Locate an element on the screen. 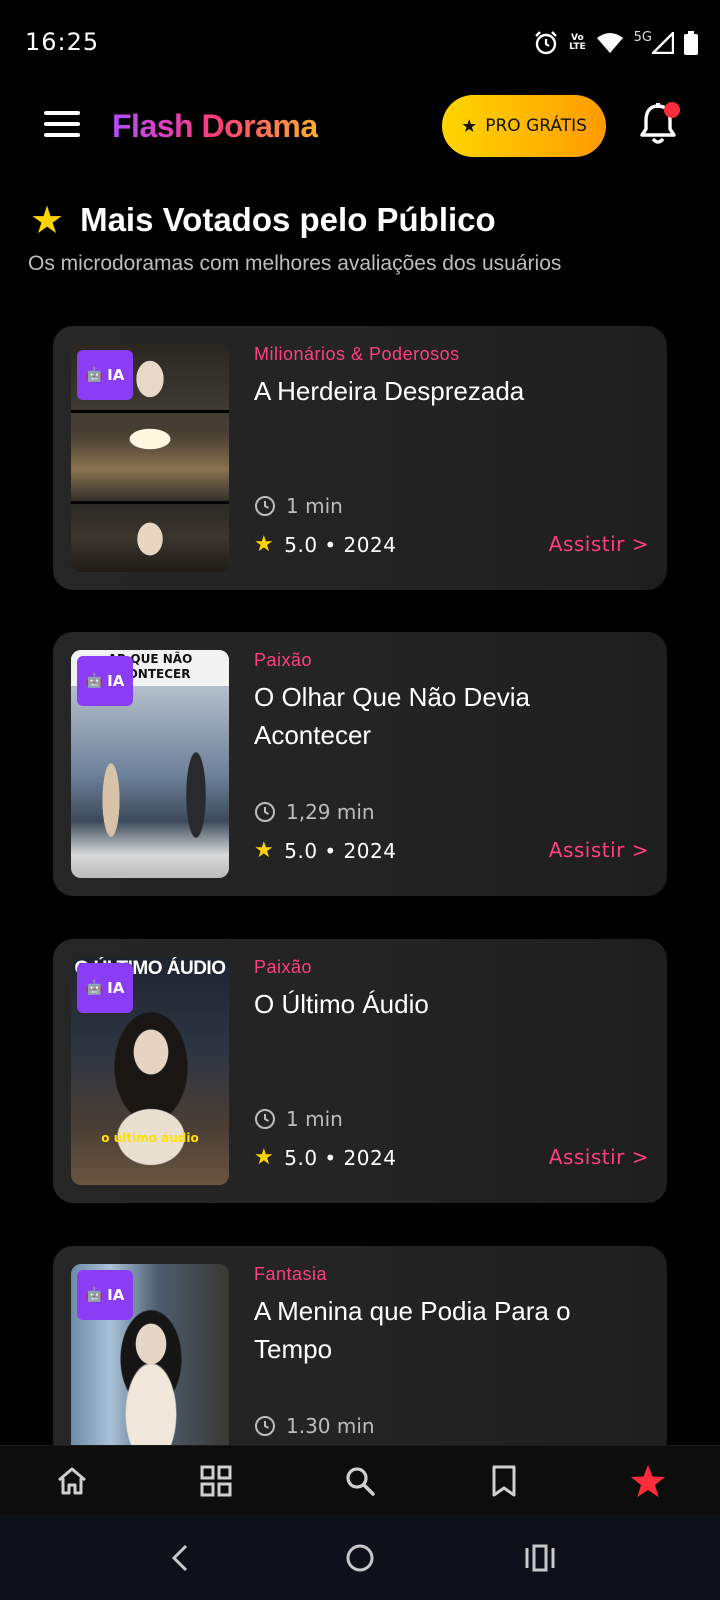  drama-category: Milionários & Poderosos is located at coordinates (357, 354).